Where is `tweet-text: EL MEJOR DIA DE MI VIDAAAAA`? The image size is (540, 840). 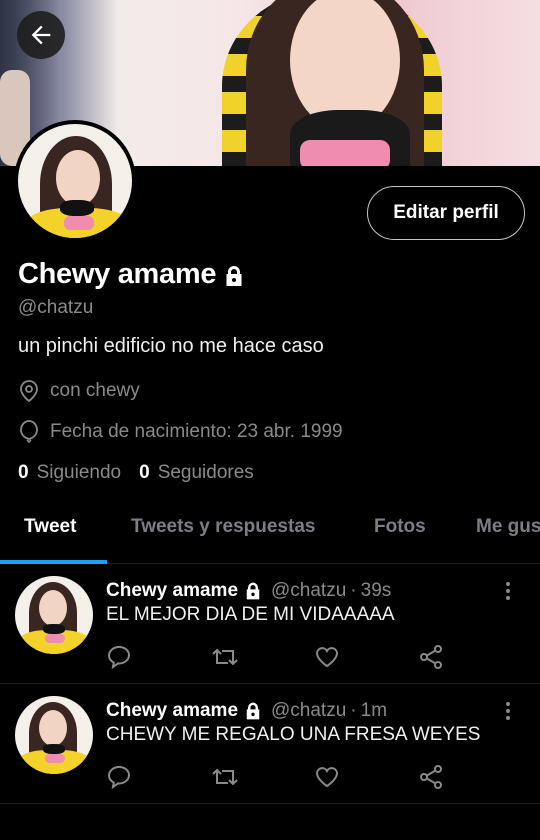
tweet-text: EL MEJOR DIA DE MI VIDAAAAA is located at coordinates (250, 614).